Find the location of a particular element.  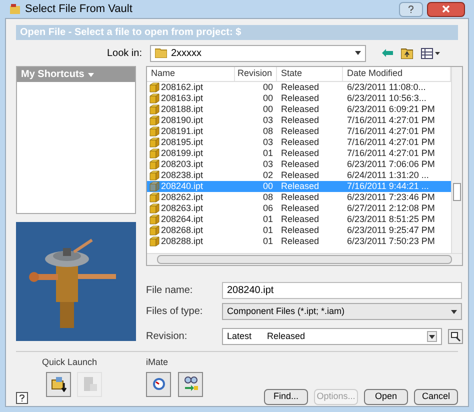

file-row: 208263.ipt 06 Released 6/27/2011 2:12:08 PM is located at coordinates (299, 208).